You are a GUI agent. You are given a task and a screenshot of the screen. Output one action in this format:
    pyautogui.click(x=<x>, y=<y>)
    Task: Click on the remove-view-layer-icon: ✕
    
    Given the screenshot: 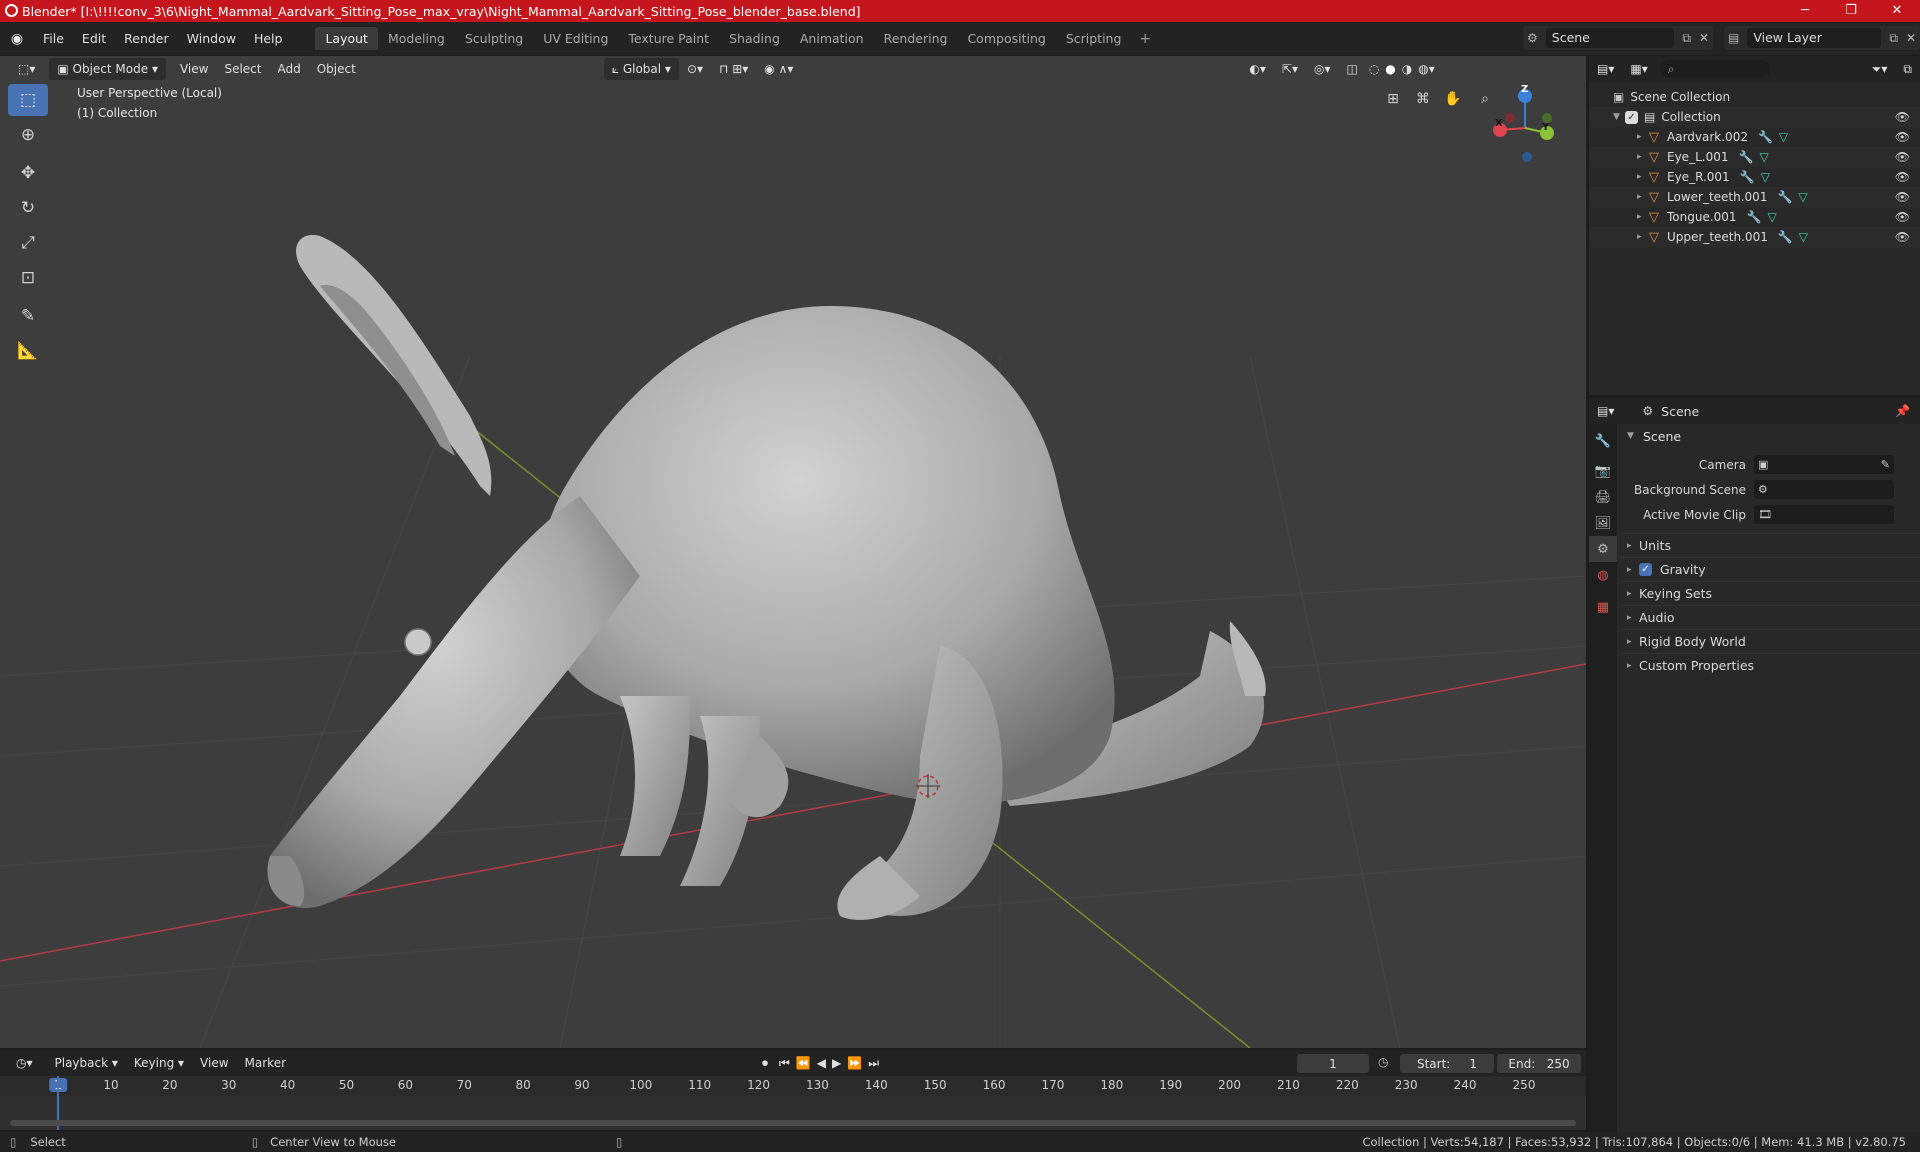 What is the action you would take?
    pyautogui.click(x=1911, y=38)
    